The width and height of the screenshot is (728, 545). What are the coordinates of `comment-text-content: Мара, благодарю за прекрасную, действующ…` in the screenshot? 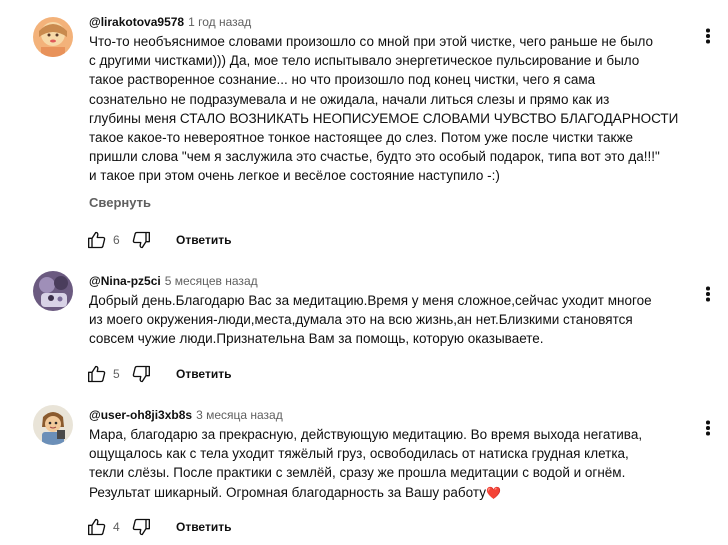 It's located at (366, 463).